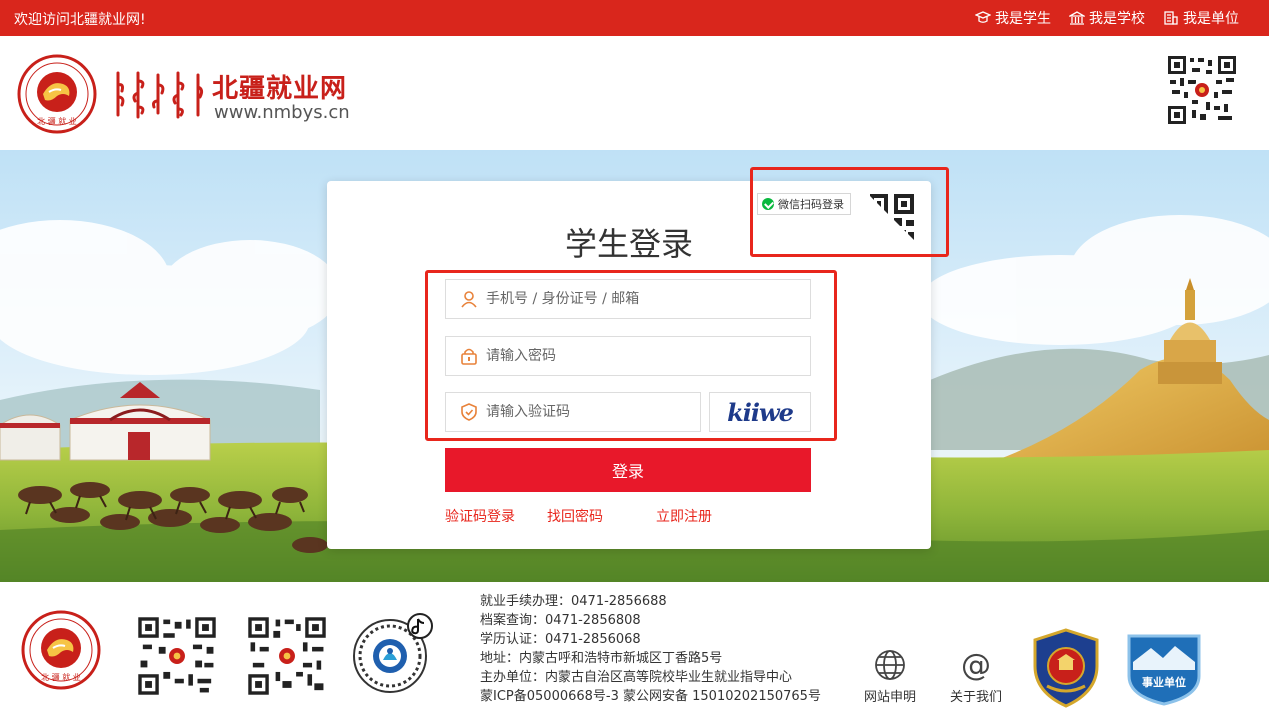  Describe the element at coordinates (1066, 668) in the screenshot. I see `public-security-badge-icon` at that location.